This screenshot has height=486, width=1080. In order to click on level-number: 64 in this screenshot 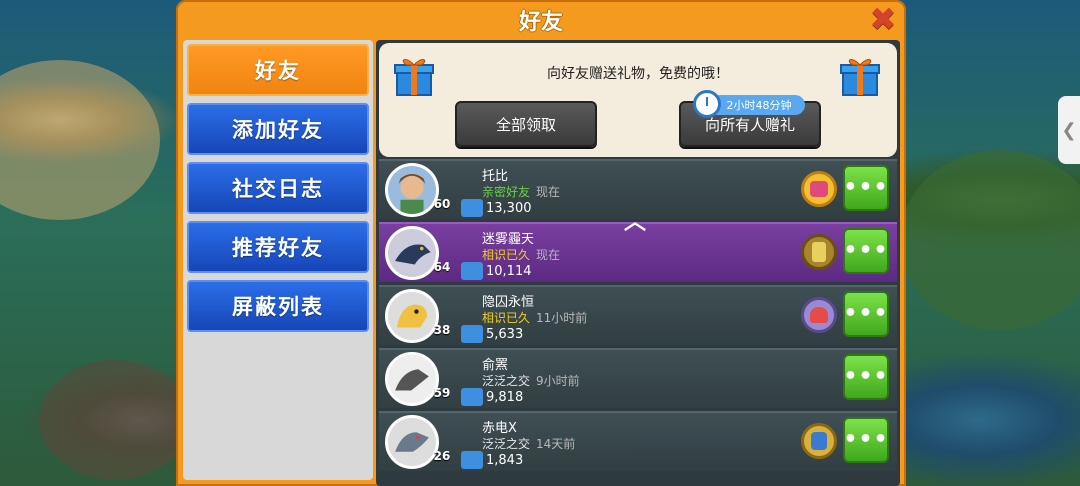, I will do `click(442, 267)`.